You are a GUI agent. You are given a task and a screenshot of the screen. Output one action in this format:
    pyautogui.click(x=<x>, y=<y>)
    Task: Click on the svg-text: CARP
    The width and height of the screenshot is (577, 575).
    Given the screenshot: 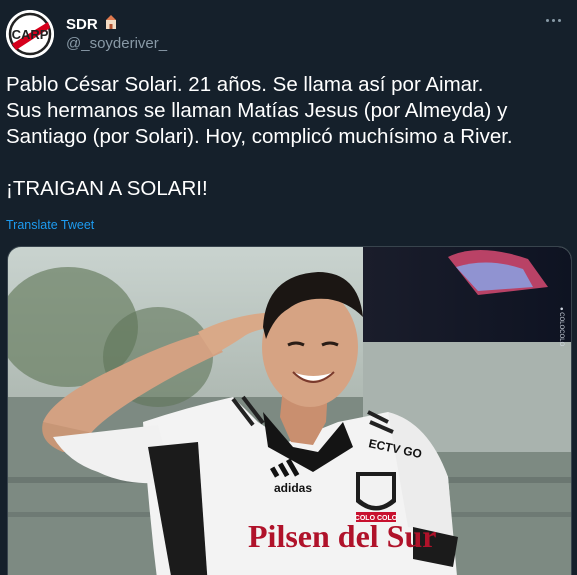 What is the action you would take?
    pyautogui.click(x=30, y=34)
    